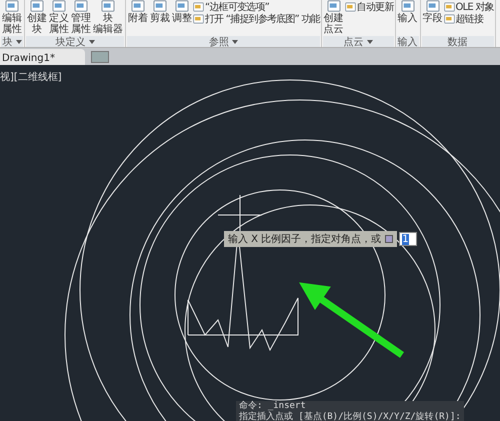  I want to click on ribbon-button: 字段, so click(433, 12).